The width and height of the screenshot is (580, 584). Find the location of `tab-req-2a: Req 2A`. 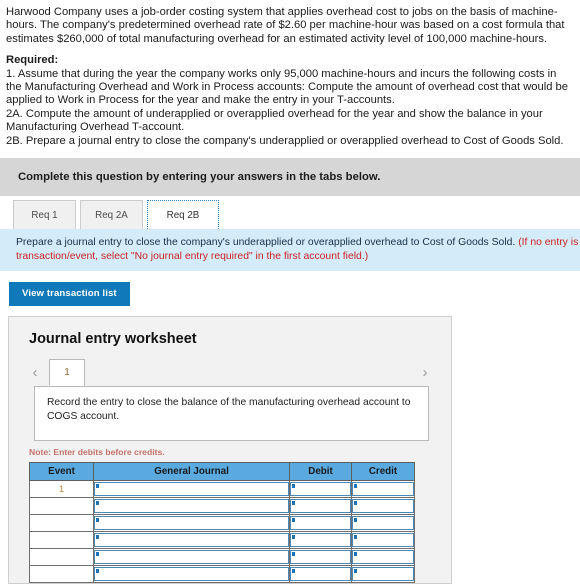

tab-req-2a: Req 2A is located at coordinates (111, 215).